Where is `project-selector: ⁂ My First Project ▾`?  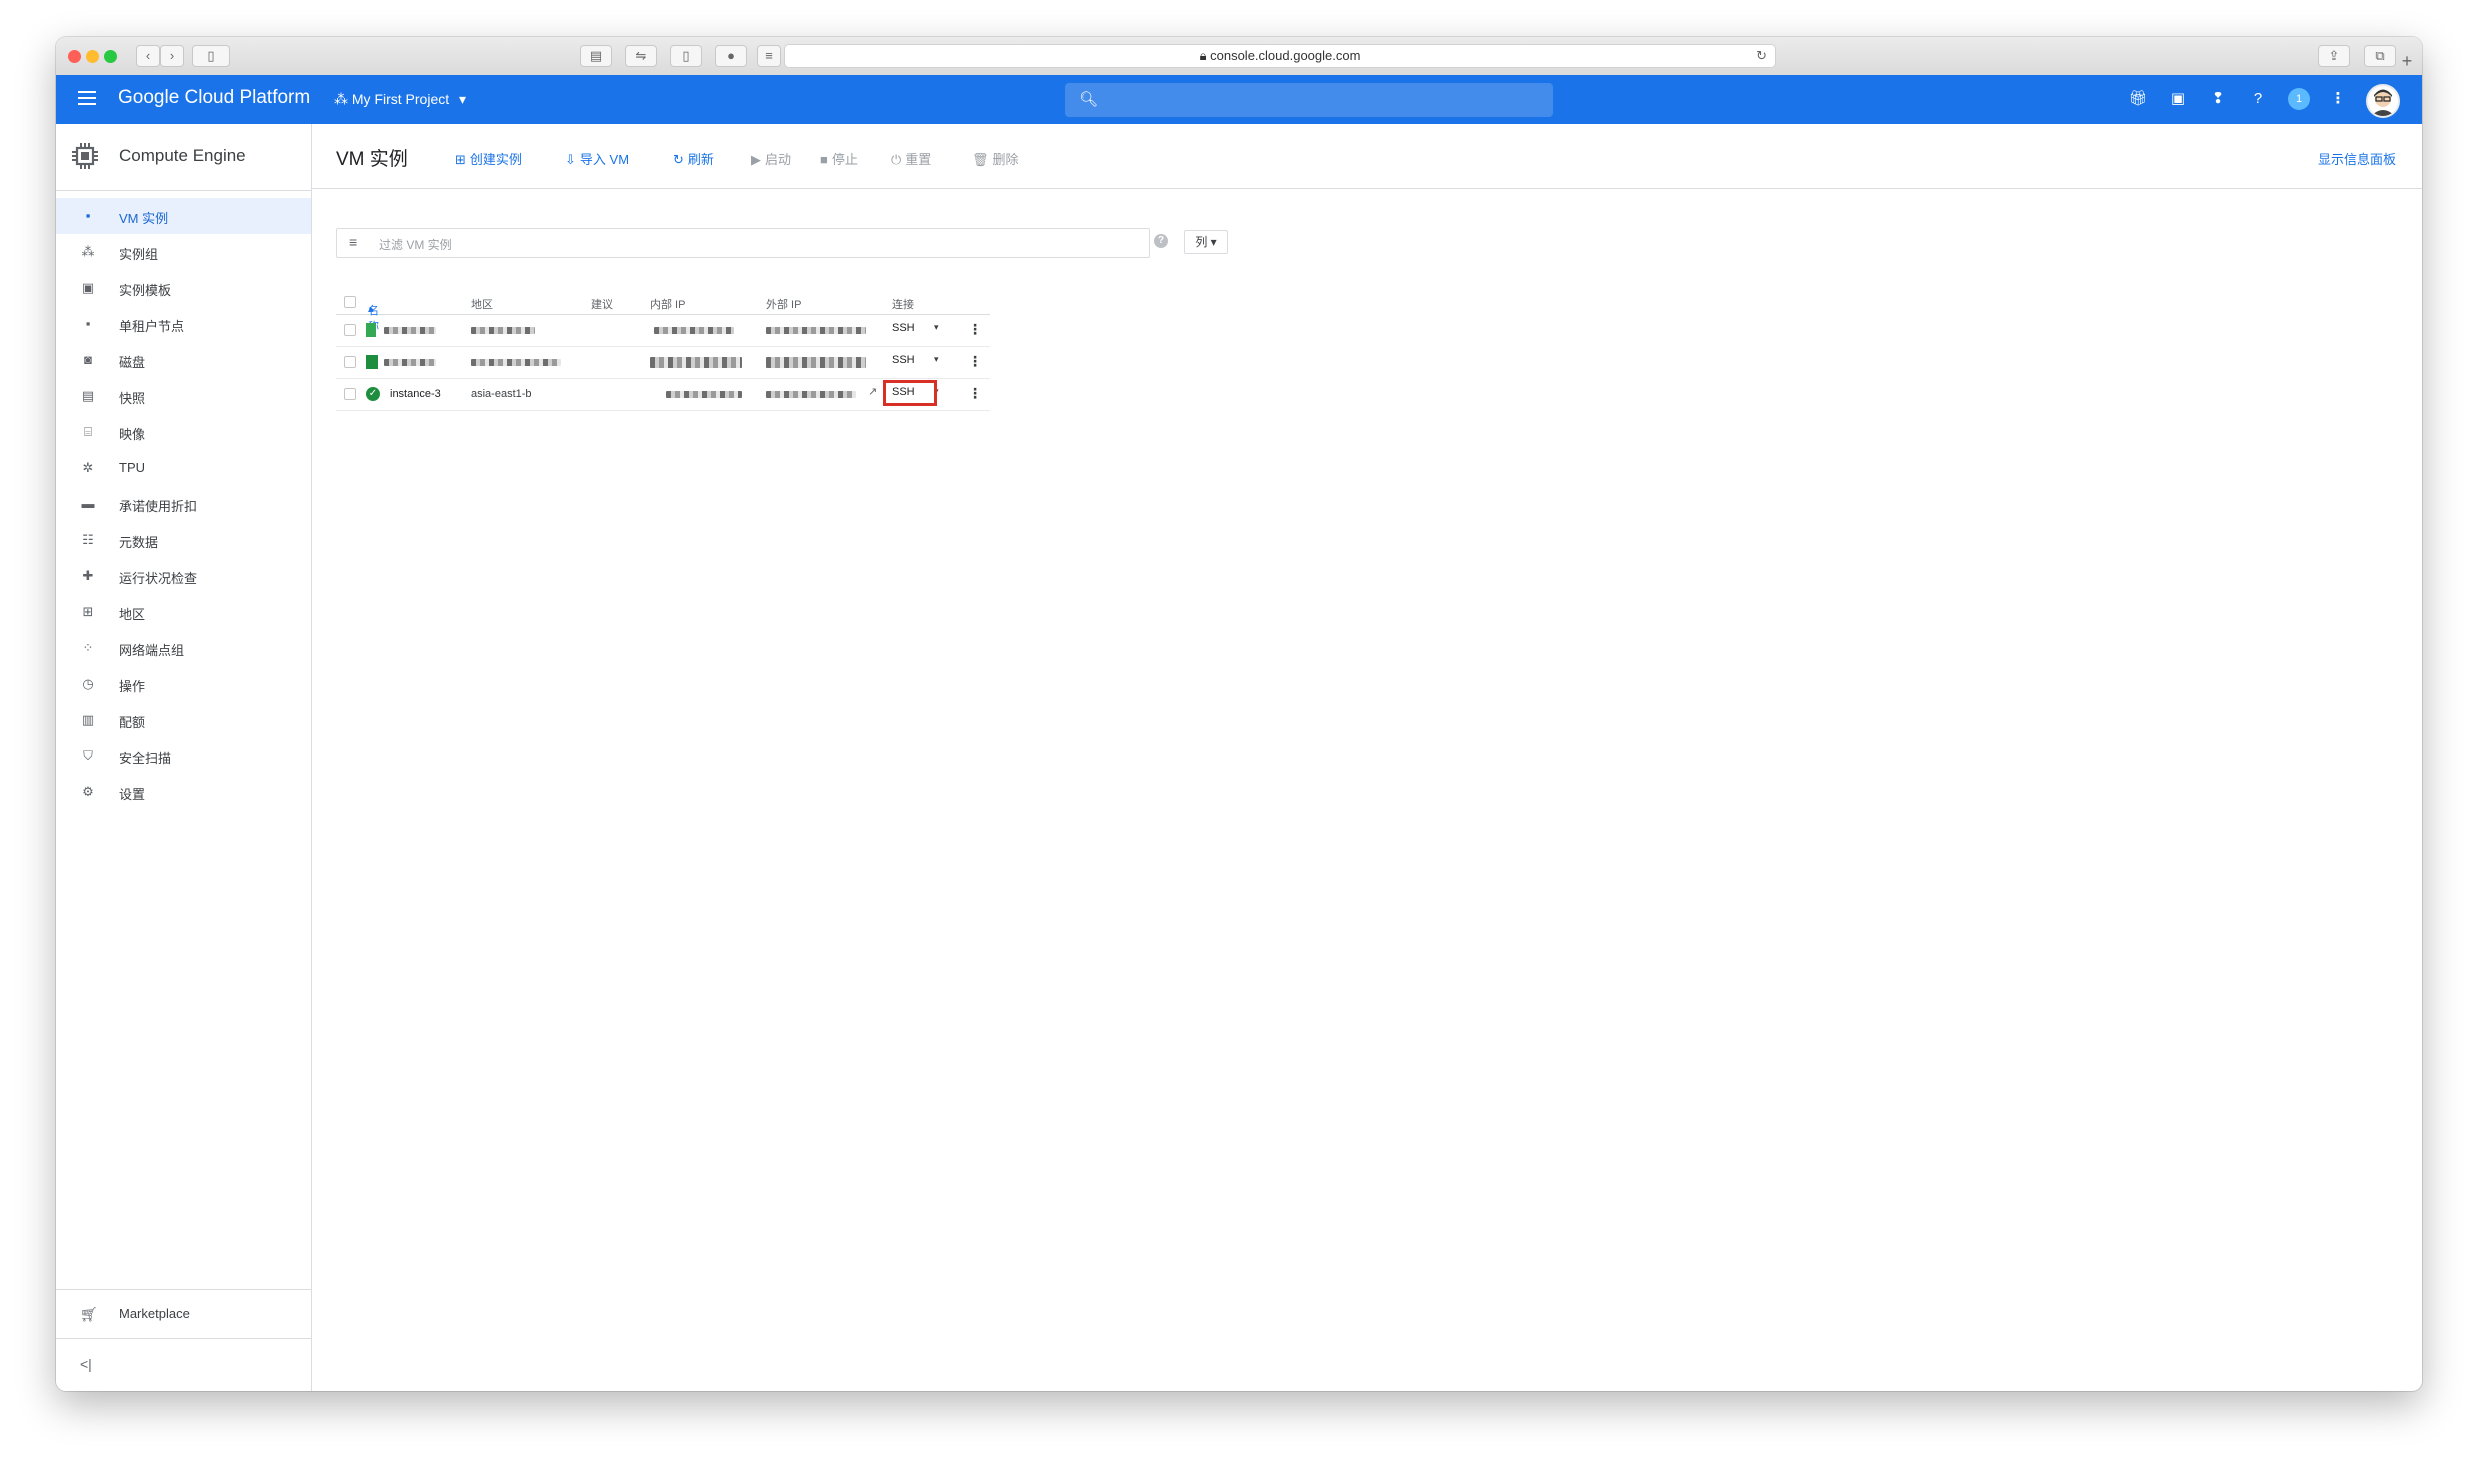
project-selector: ⁂ My First Project ▾ is located at coordinates (400, 99).